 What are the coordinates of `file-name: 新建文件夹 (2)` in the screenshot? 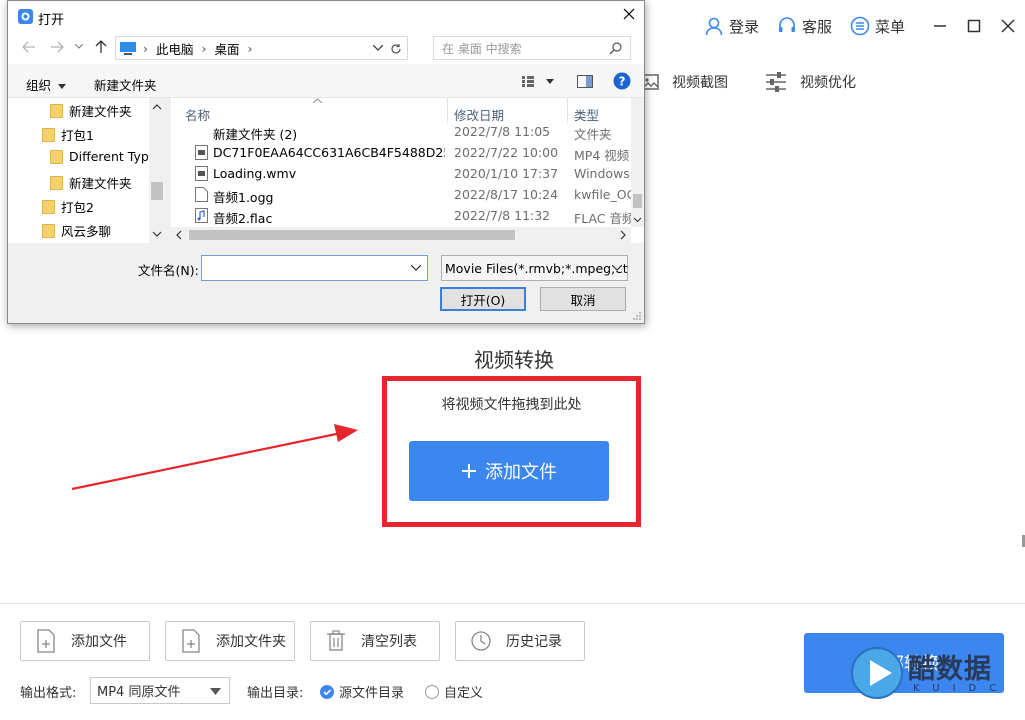 It's located at (255, 134).